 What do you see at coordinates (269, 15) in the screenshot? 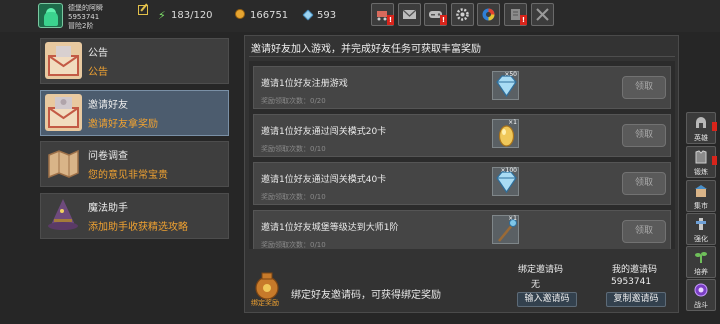
I see `gold-value: 166751` at bounding box center [269, 15].